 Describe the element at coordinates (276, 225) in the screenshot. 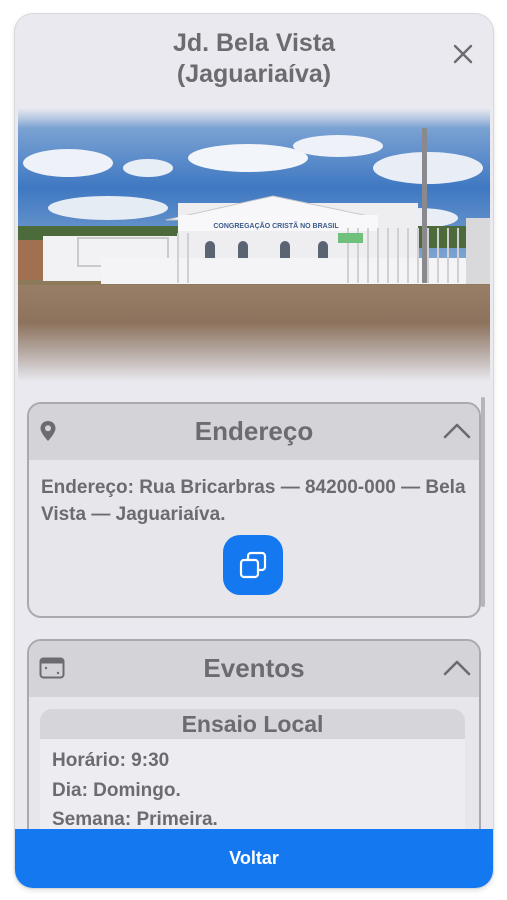

I see `church-sign-text: CONGREGAÇÃO CRISTÃ NO BRASIL` at that location.